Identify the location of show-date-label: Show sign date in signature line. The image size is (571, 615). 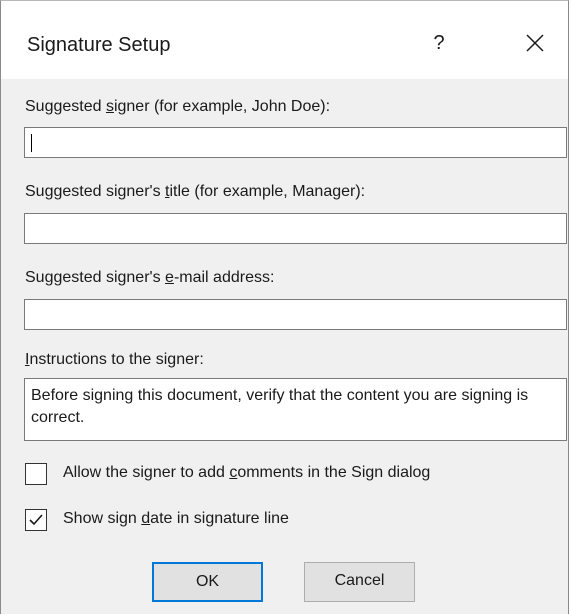
(176, 519).